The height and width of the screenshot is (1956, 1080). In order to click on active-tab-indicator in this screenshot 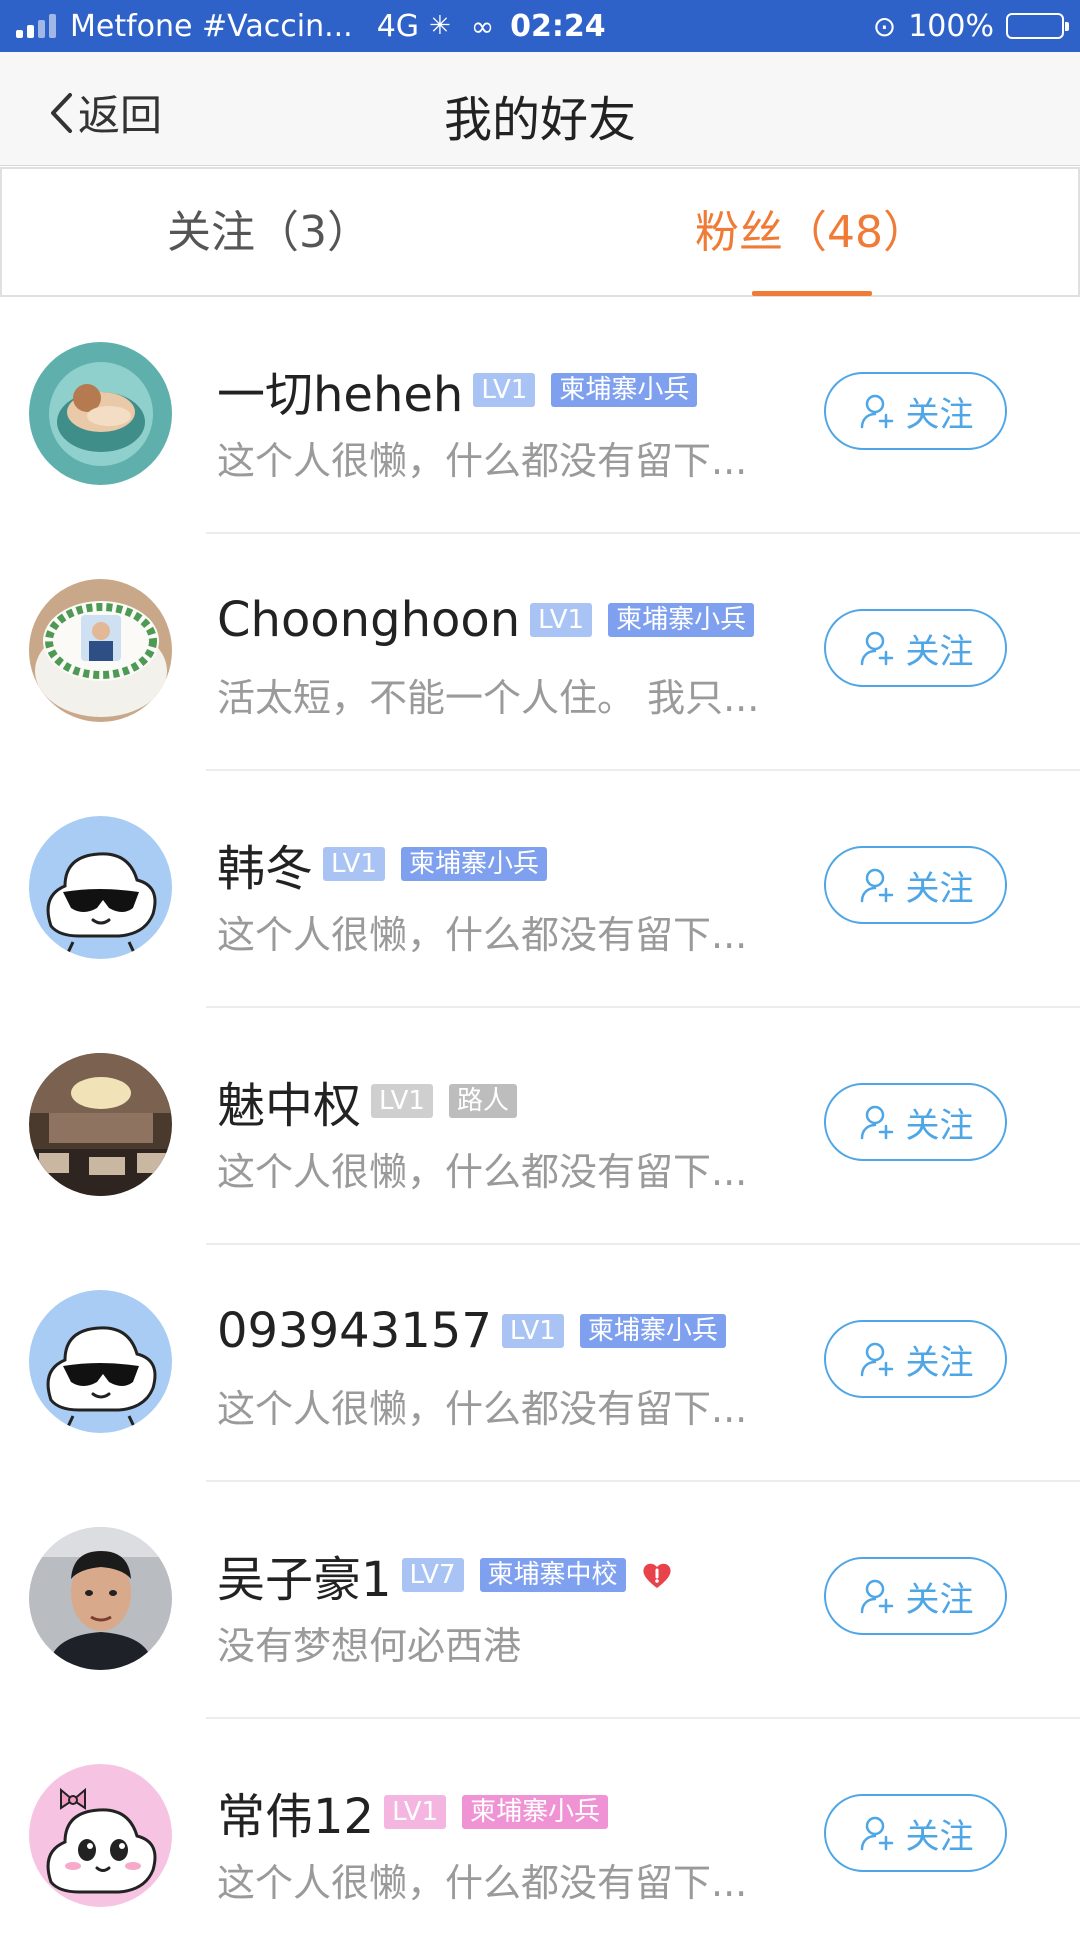, I will do `click(812, 293)`.